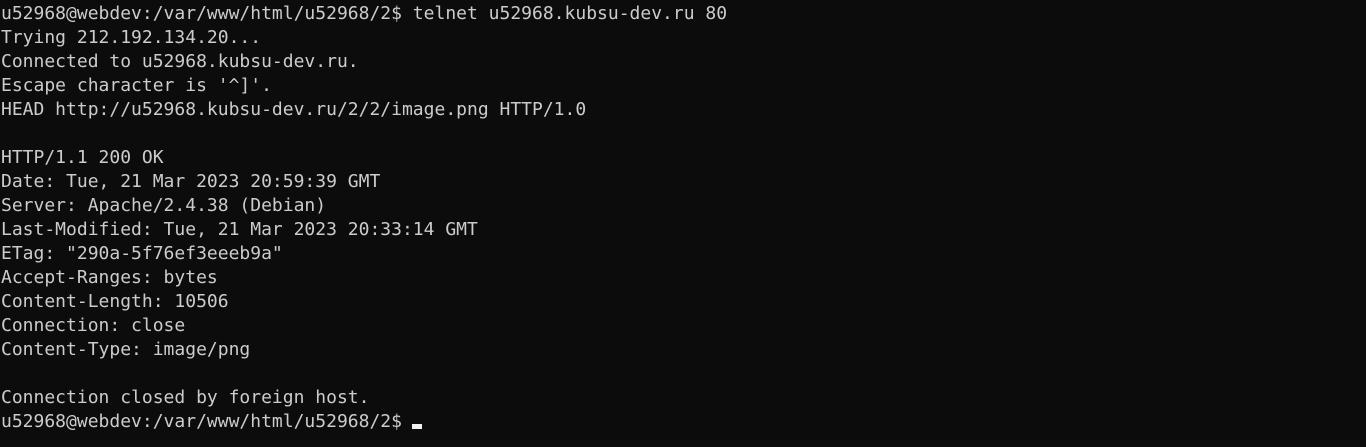  Describe the element at coordinates (115, 301) in the screenshot. I see `header-line: Content-Length: 10506` at that location.